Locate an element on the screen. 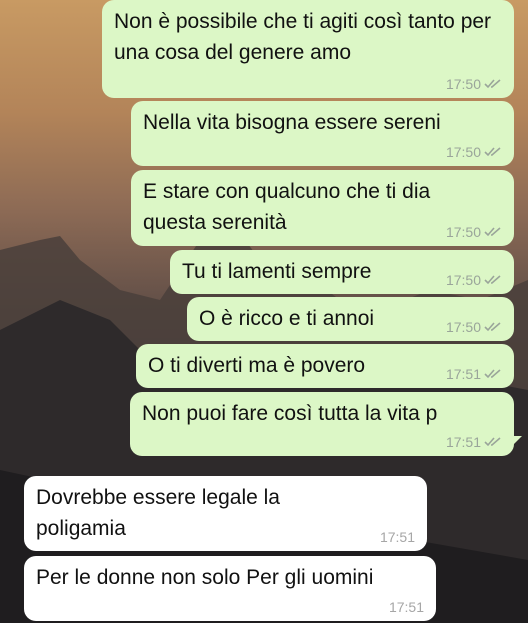 Image resolution: width=528 pixels, height=623 pixels. message-text: Per le donne non solo Per gli uomini is located at coordinates (205, 577).